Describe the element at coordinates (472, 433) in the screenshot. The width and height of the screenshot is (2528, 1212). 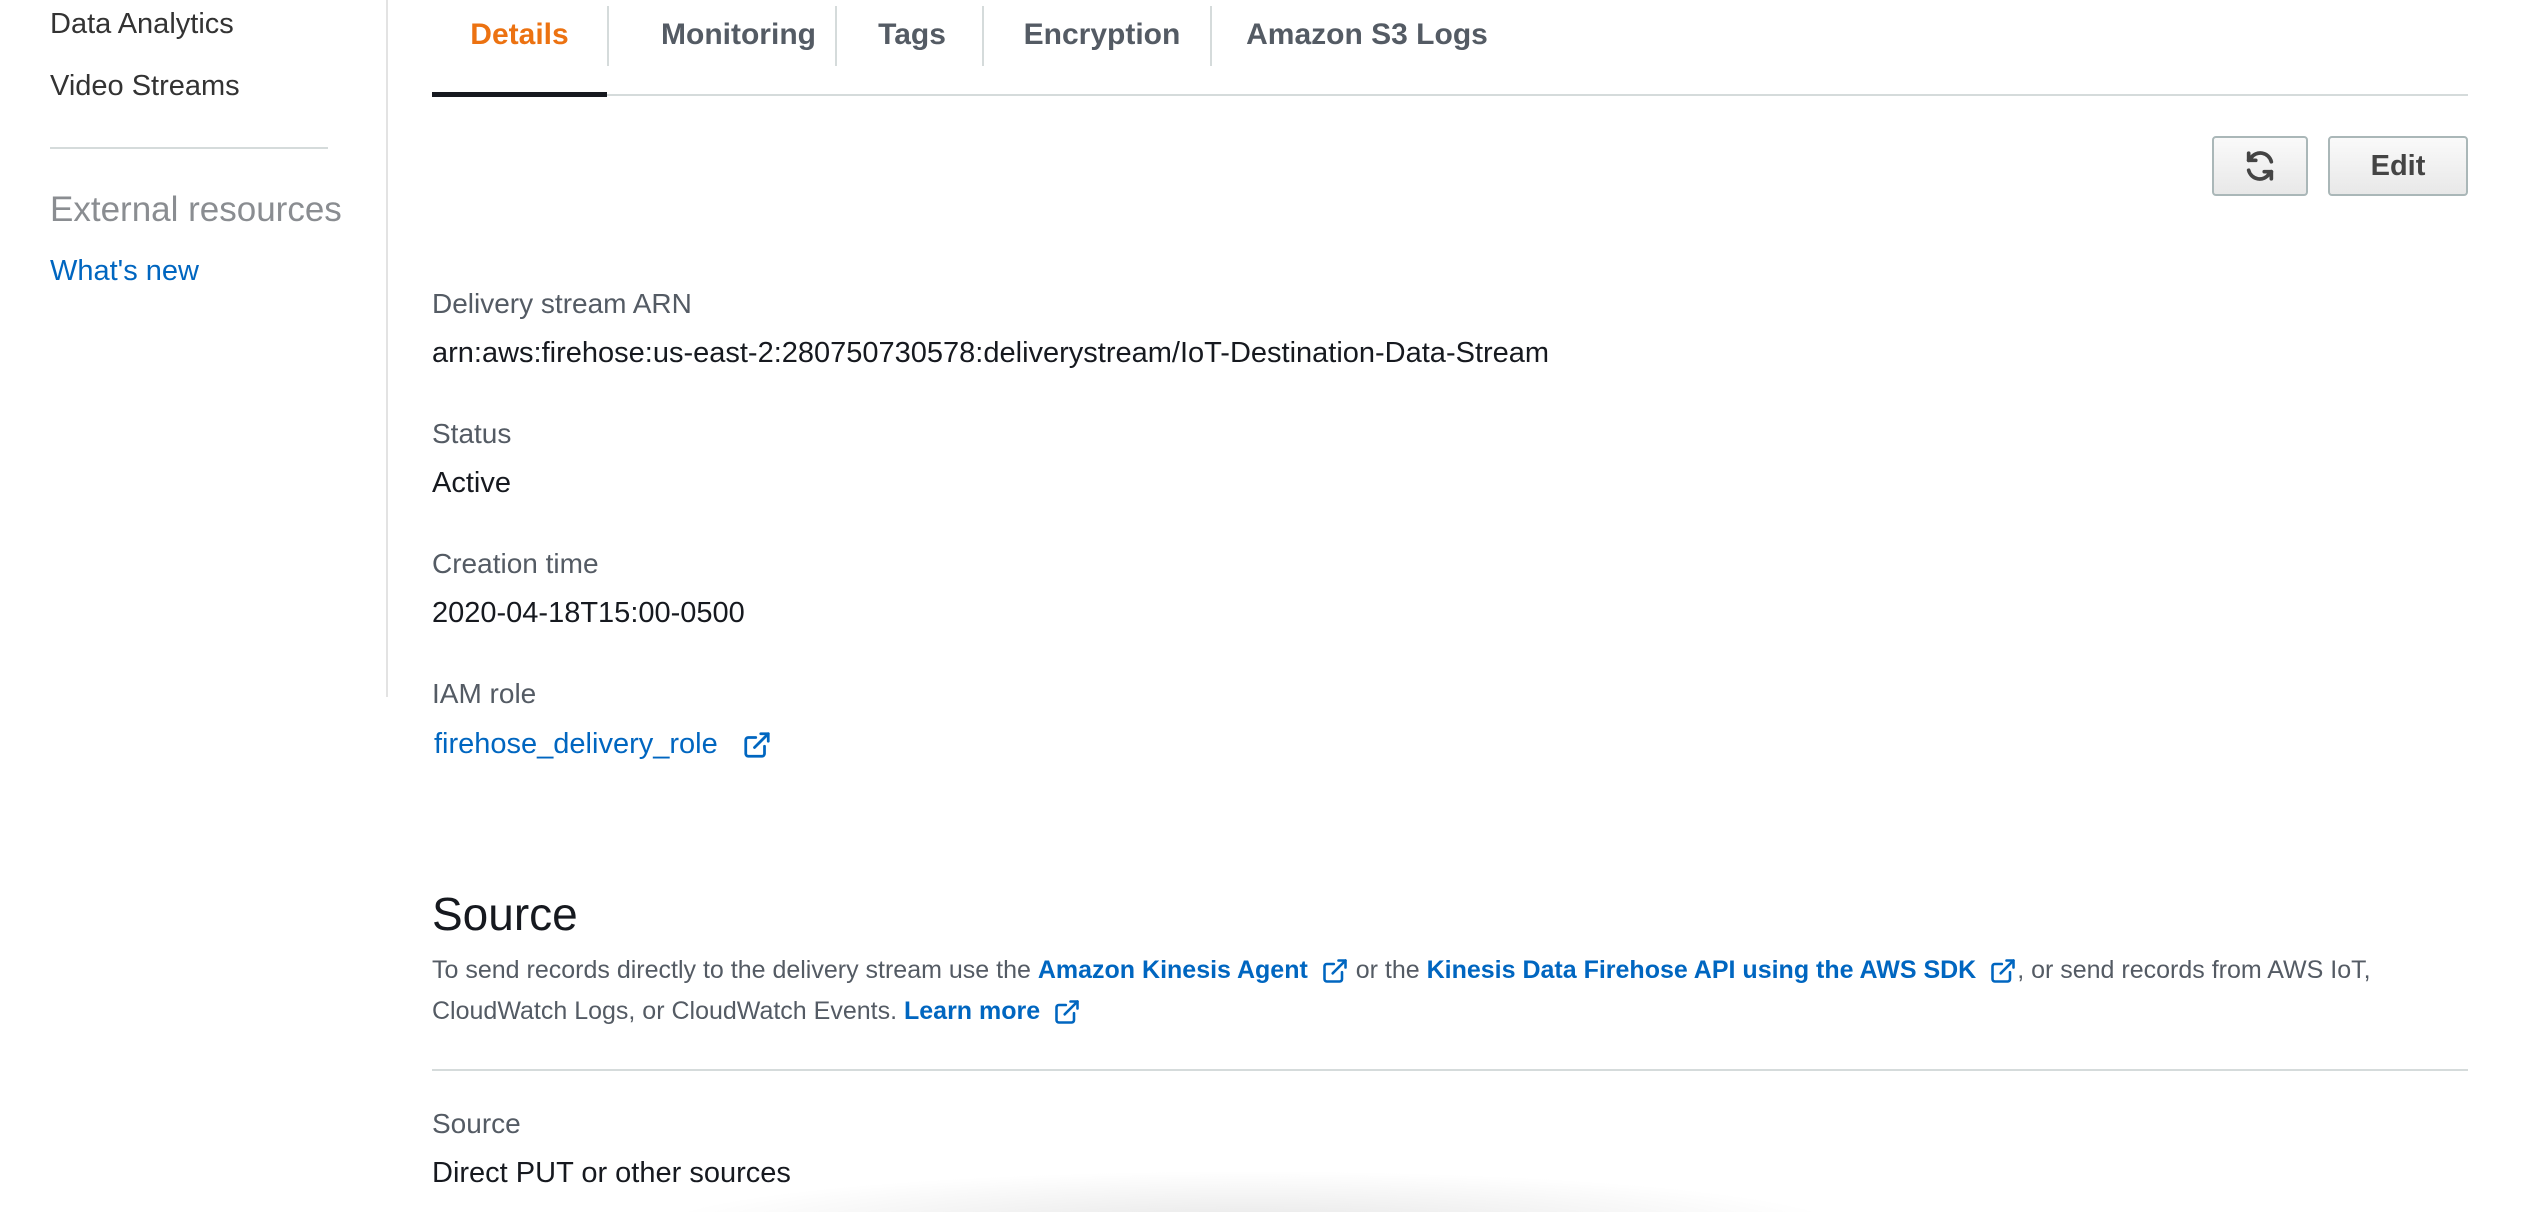
I see `status-label: Status` at that location.